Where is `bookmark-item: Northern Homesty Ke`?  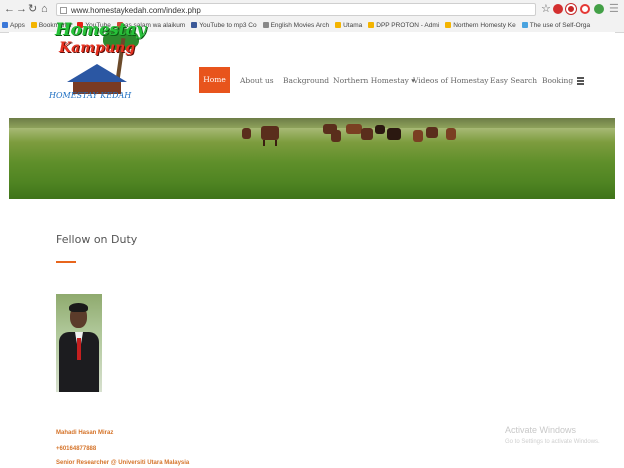
bookmark-item: Northern Homesty Ke is located at coordinates (480, 25).